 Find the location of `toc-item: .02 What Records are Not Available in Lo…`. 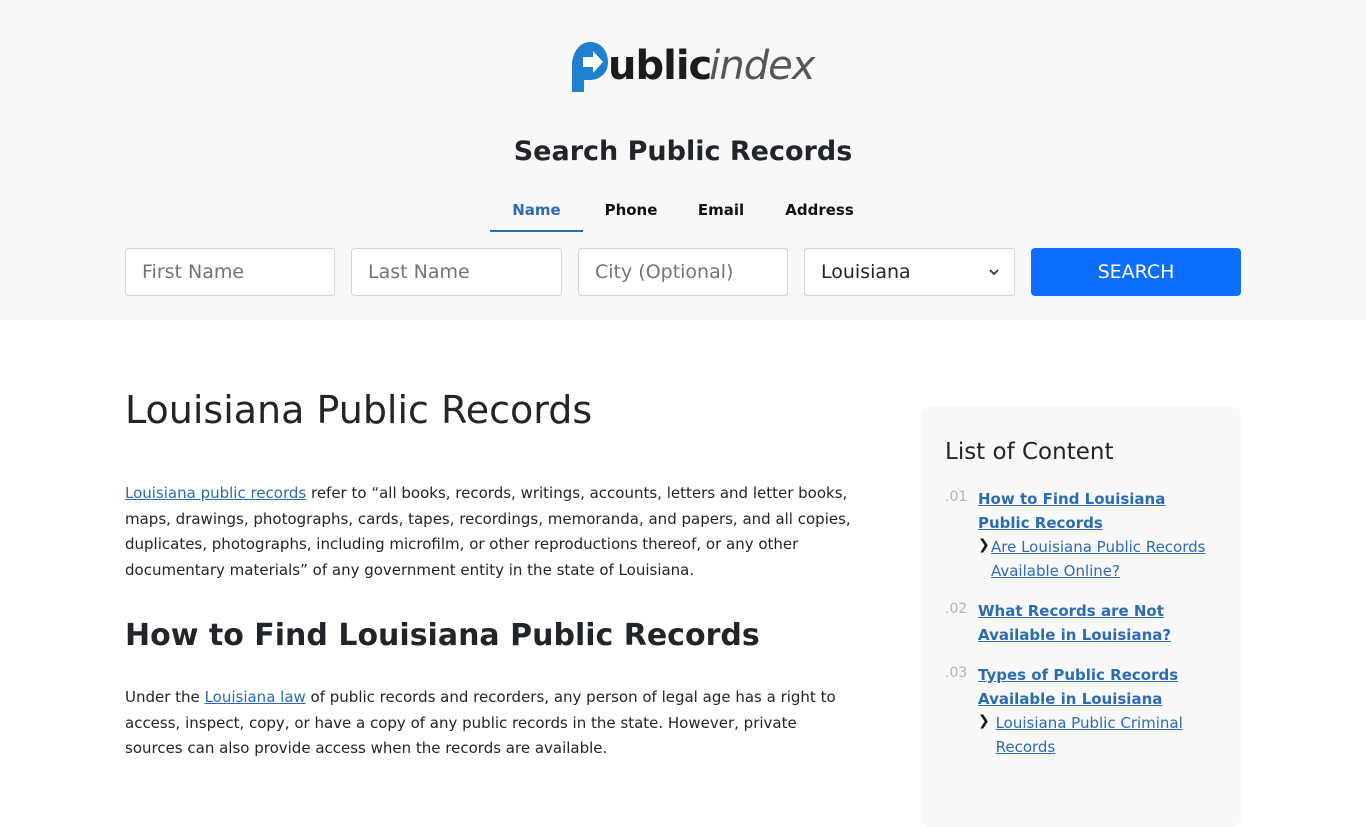

toc-item: .02 What Records are Not Available in Lo… is located at coordinates (1081, 623).